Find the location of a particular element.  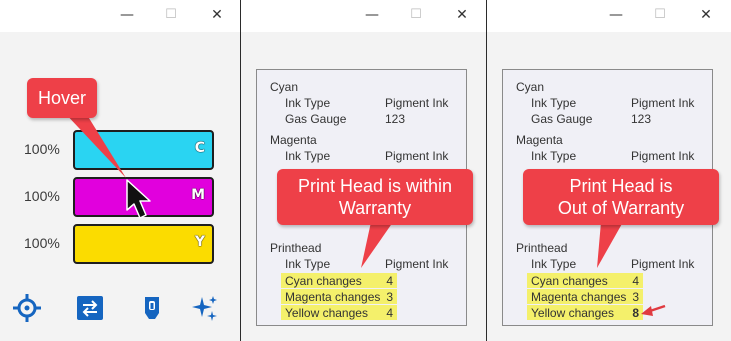

magenta-level-percent: 100% is located at coordinates (42, 196).